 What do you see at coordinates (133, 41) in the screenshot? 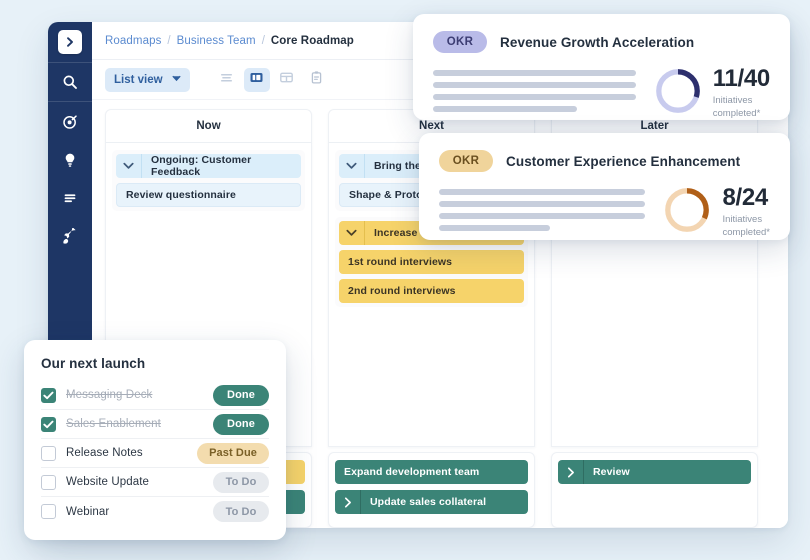
I see `breadcrumb-item-roadmaps: Roadmaps` at bounding box center [133, 41].